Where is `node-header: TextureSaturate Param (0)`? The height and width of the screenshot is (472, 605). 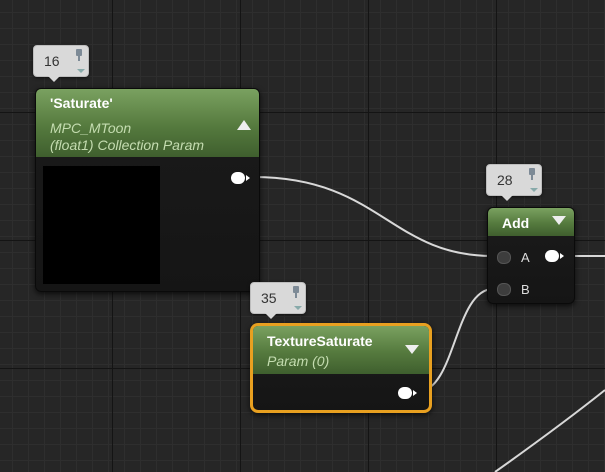 node-header: TextureSaturate Param (0) is located at coordinates (341, 350).